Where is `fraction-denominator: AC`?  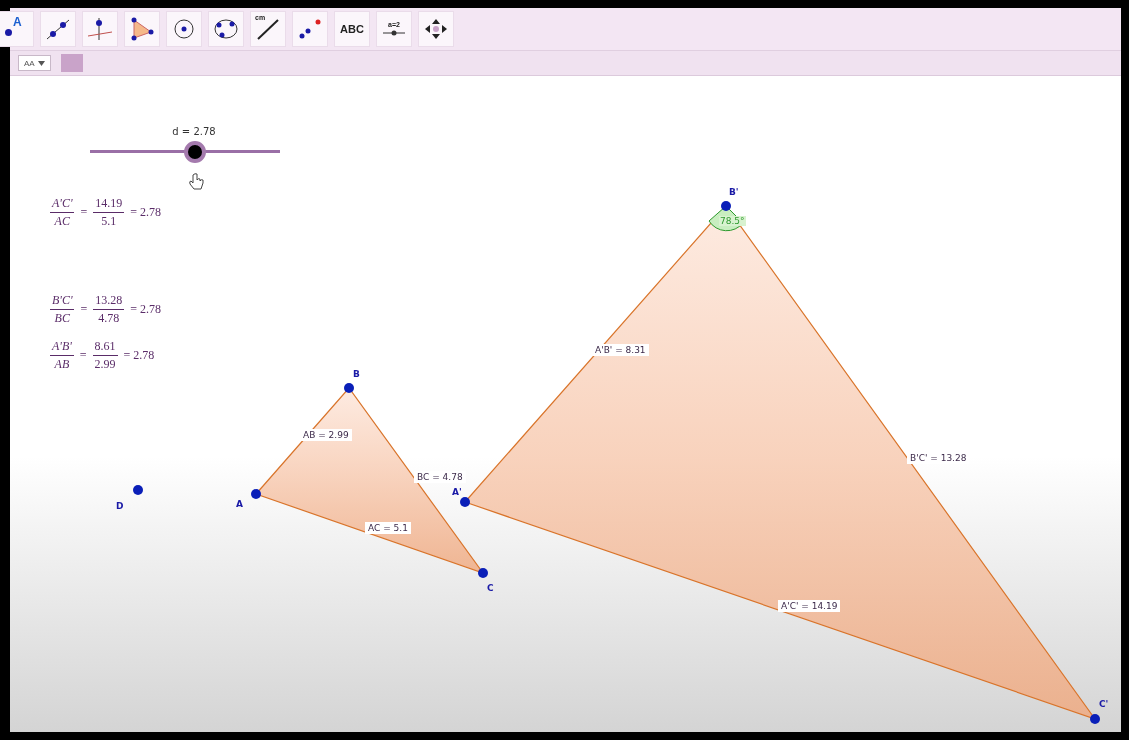 fraction-denominator: AC is located at coordinates (62, 221).